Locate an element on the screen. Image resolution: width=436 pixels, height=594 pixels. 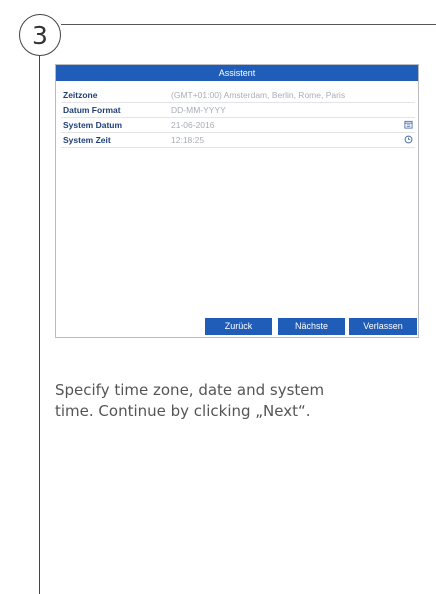
calendar-icon is located at coordinates (408, 124).